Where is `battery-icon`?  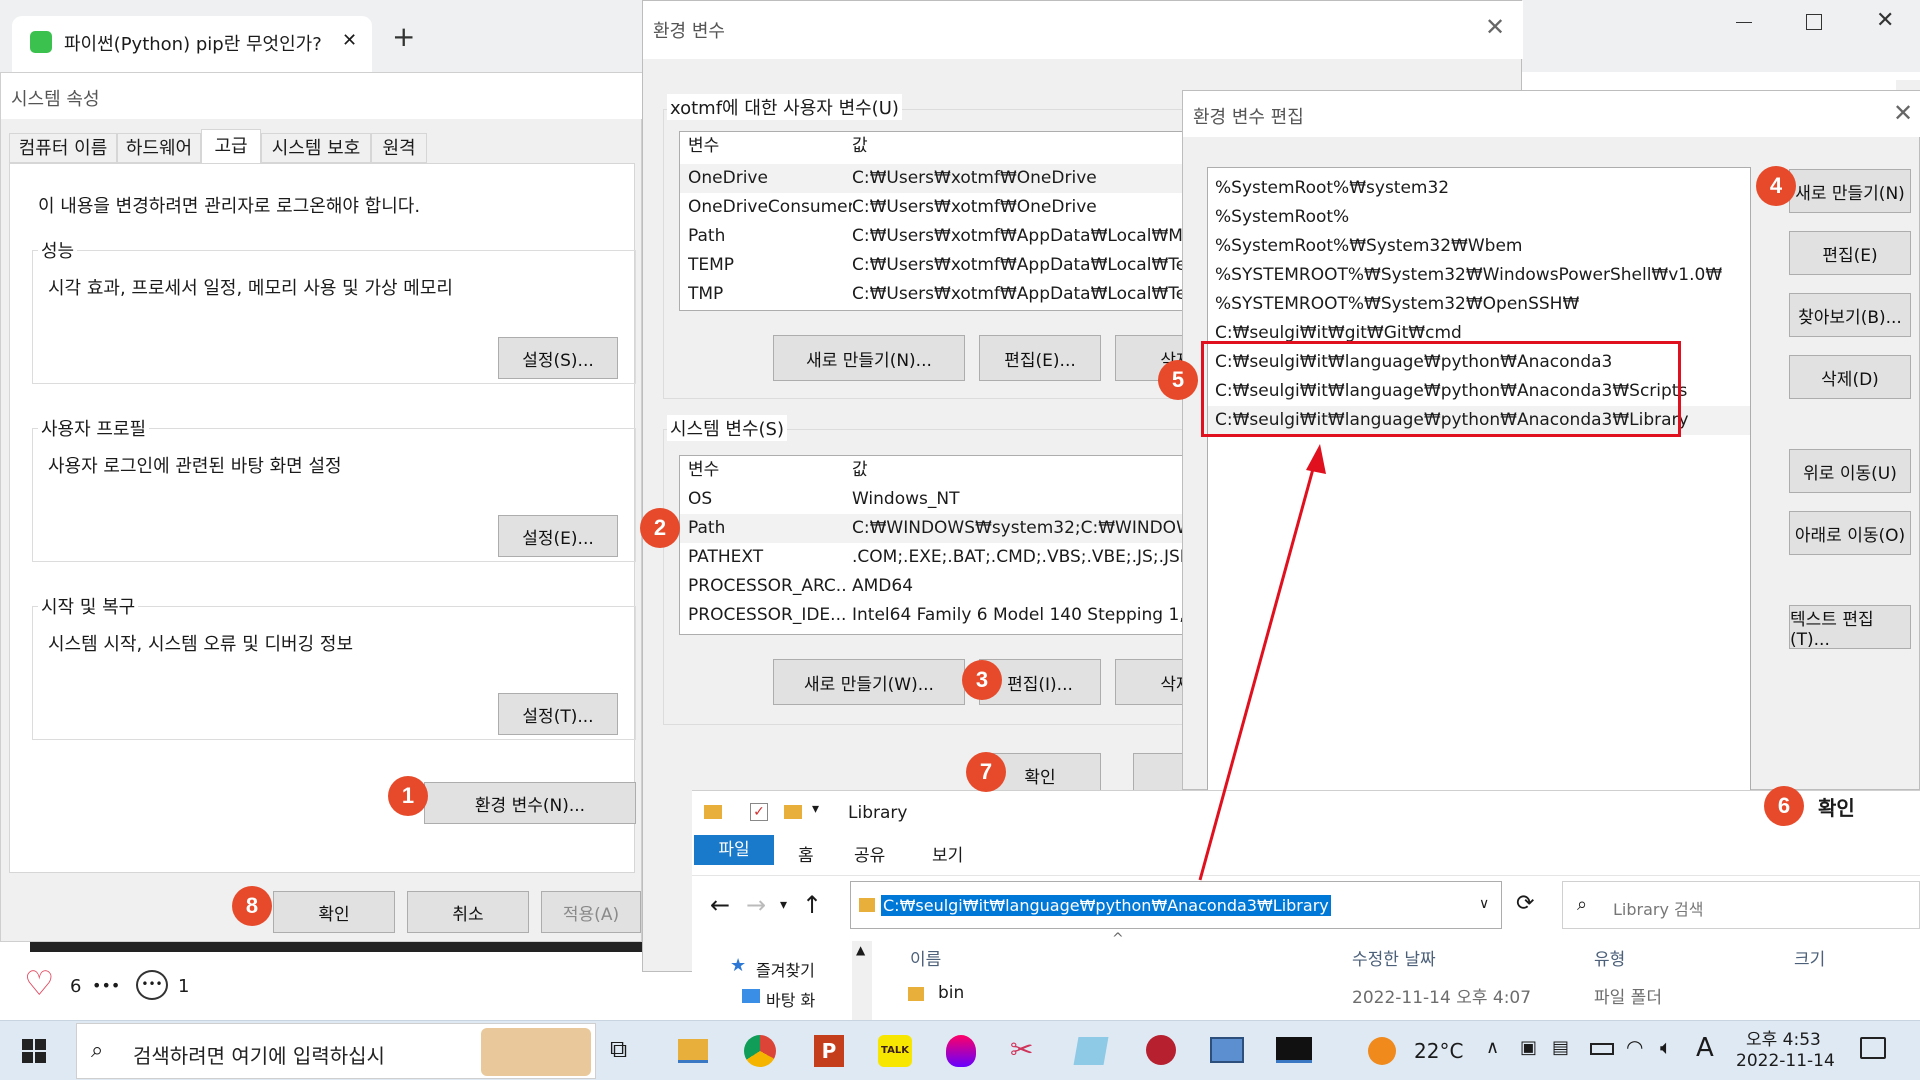
battery-icon is located at coordinates (1602, 1049).